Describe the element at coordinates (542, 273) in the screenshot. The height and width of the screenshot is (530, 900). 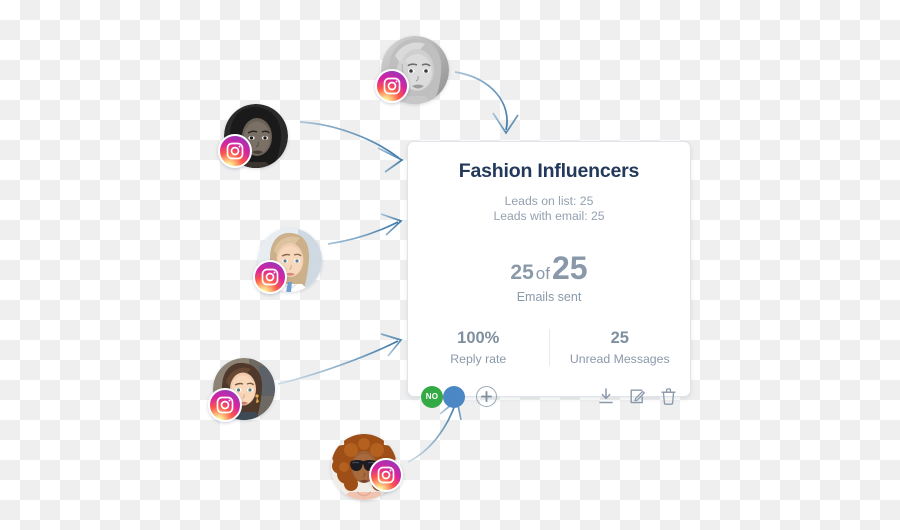
I see `emails-of-word: of` at that location.